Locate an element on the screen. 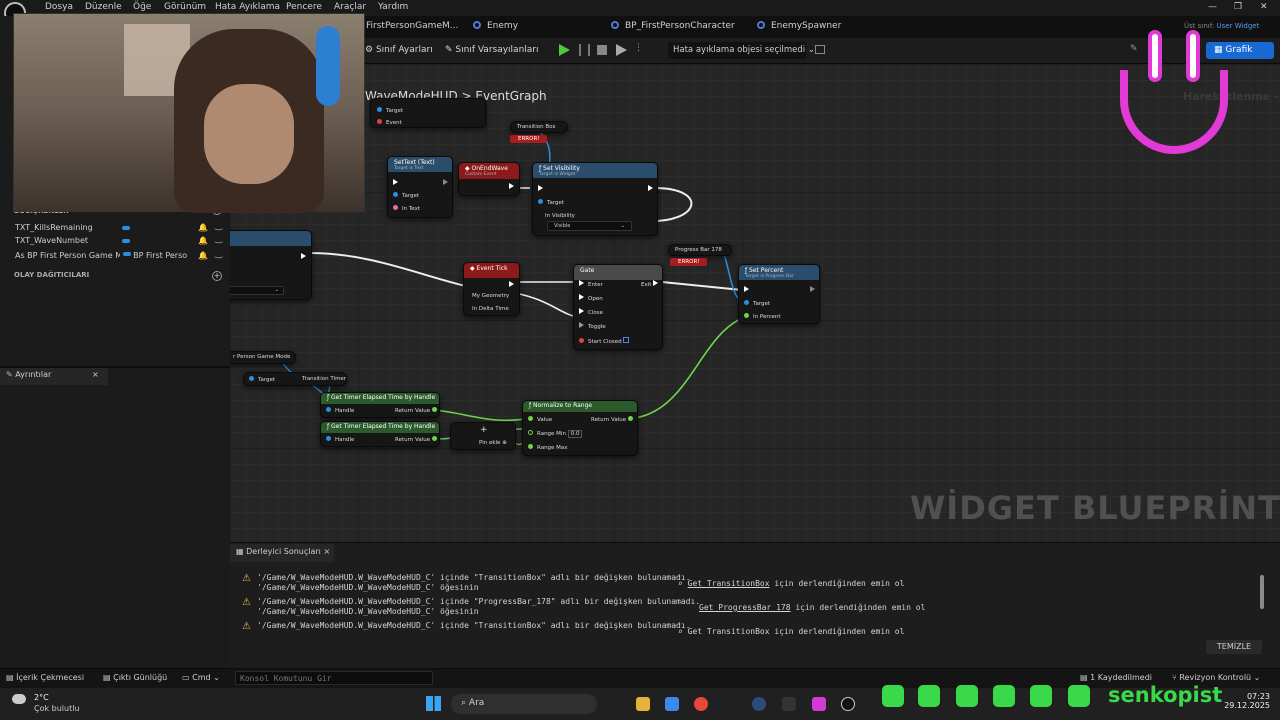 The height and width of the screenshot is (720, 1280). node-top-partial: Target Event is located at coordinates (428, 113).